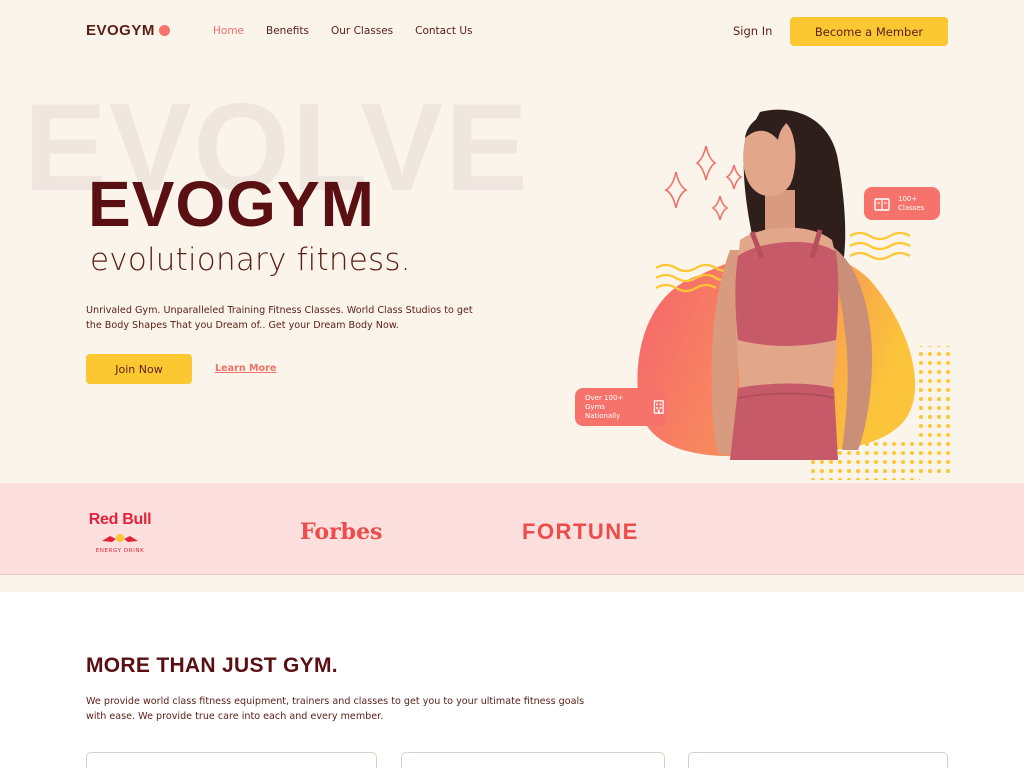 The width and height of the screenshot is (1024, 768). Describe the element at coordinates (250, 260) in the screenshot. I see `hero-subtitle: evolutionary fitness.` at that location.